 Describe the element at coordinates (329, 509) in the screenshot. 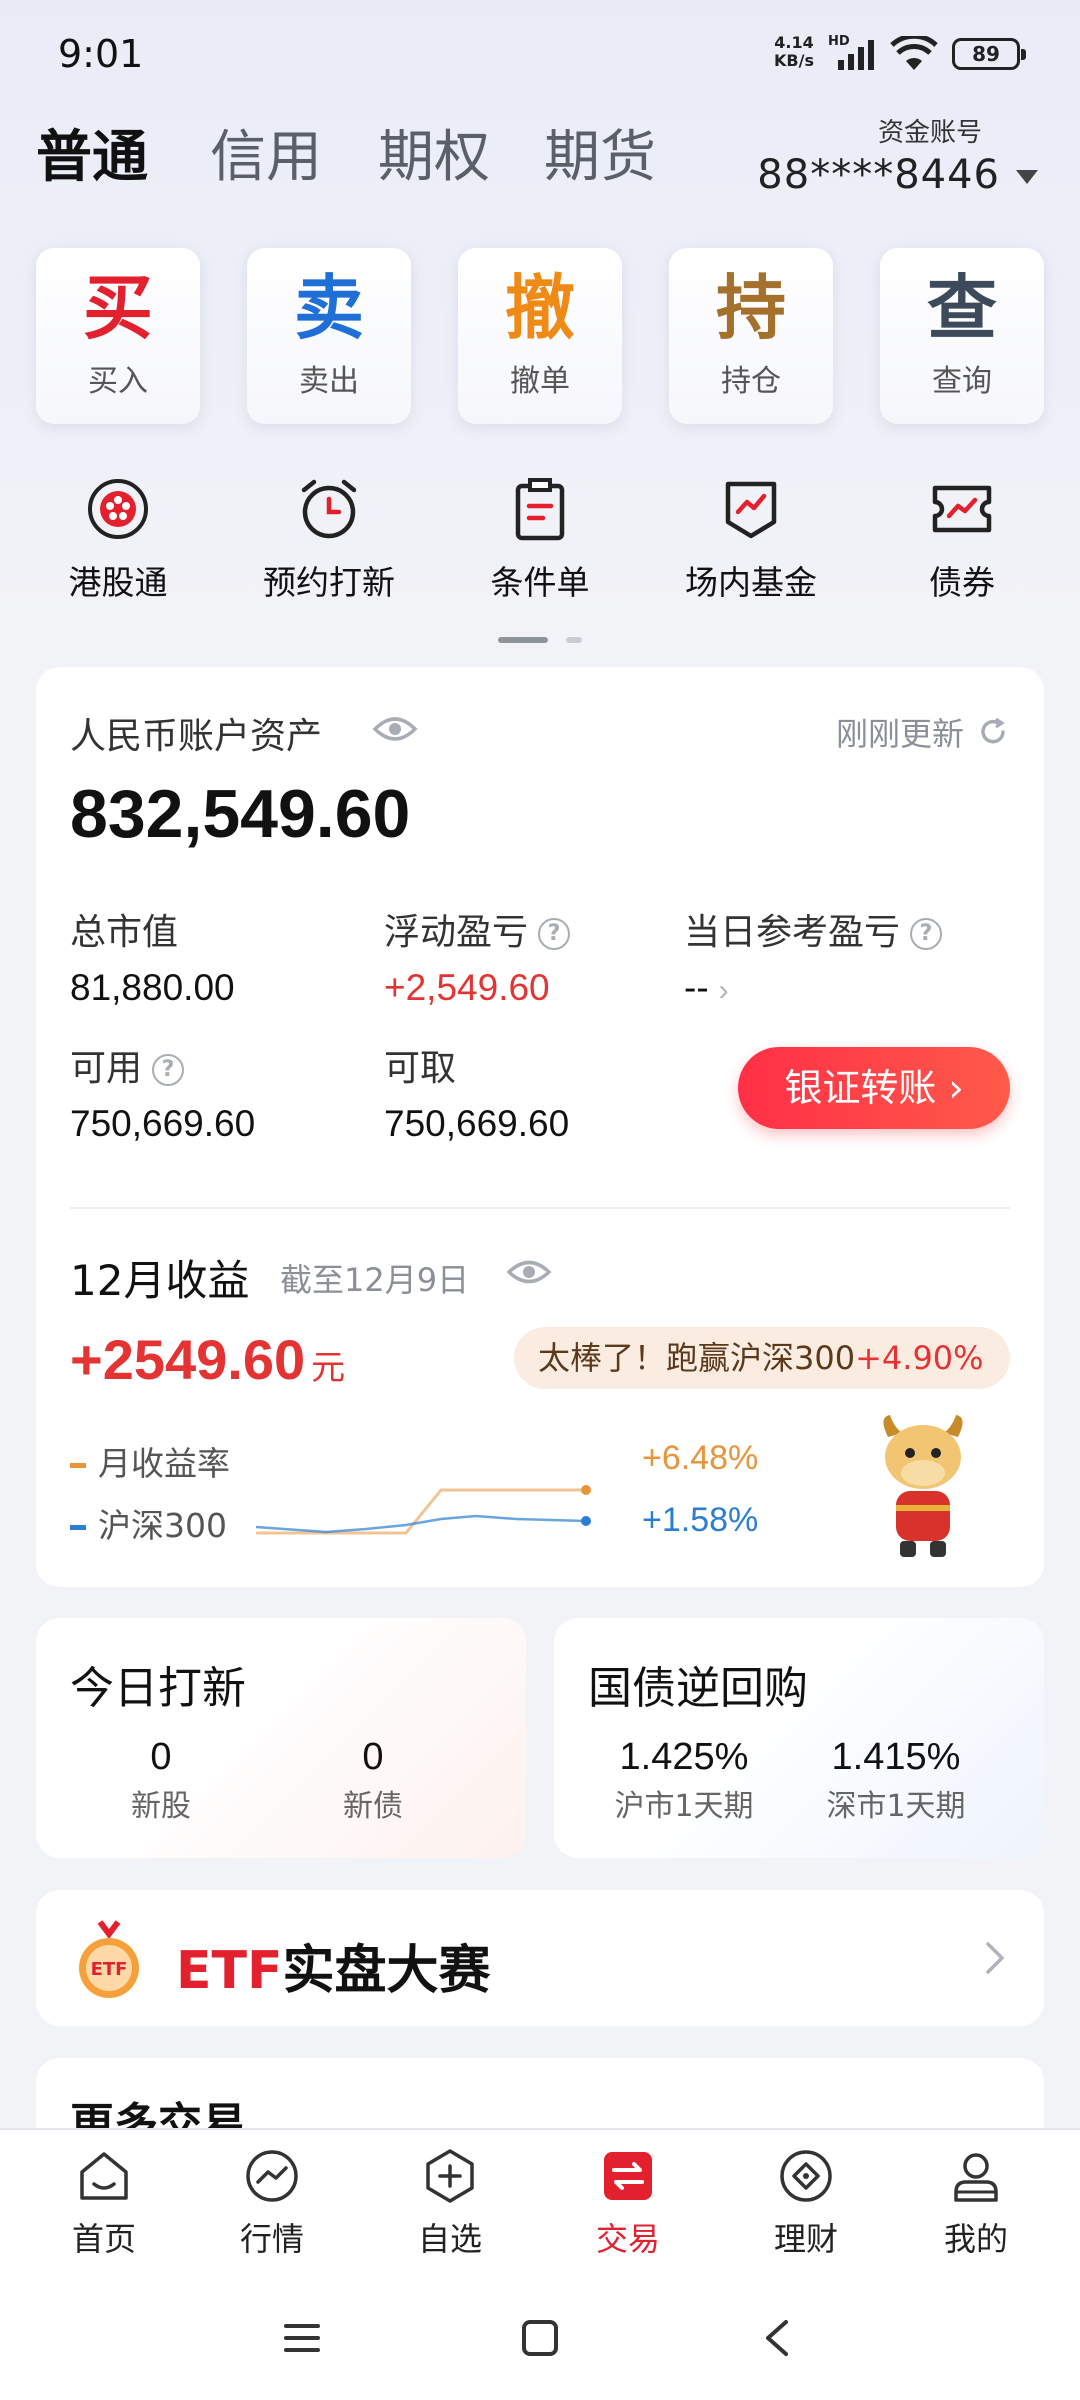

I see `alarm-clock-icon` at that location.